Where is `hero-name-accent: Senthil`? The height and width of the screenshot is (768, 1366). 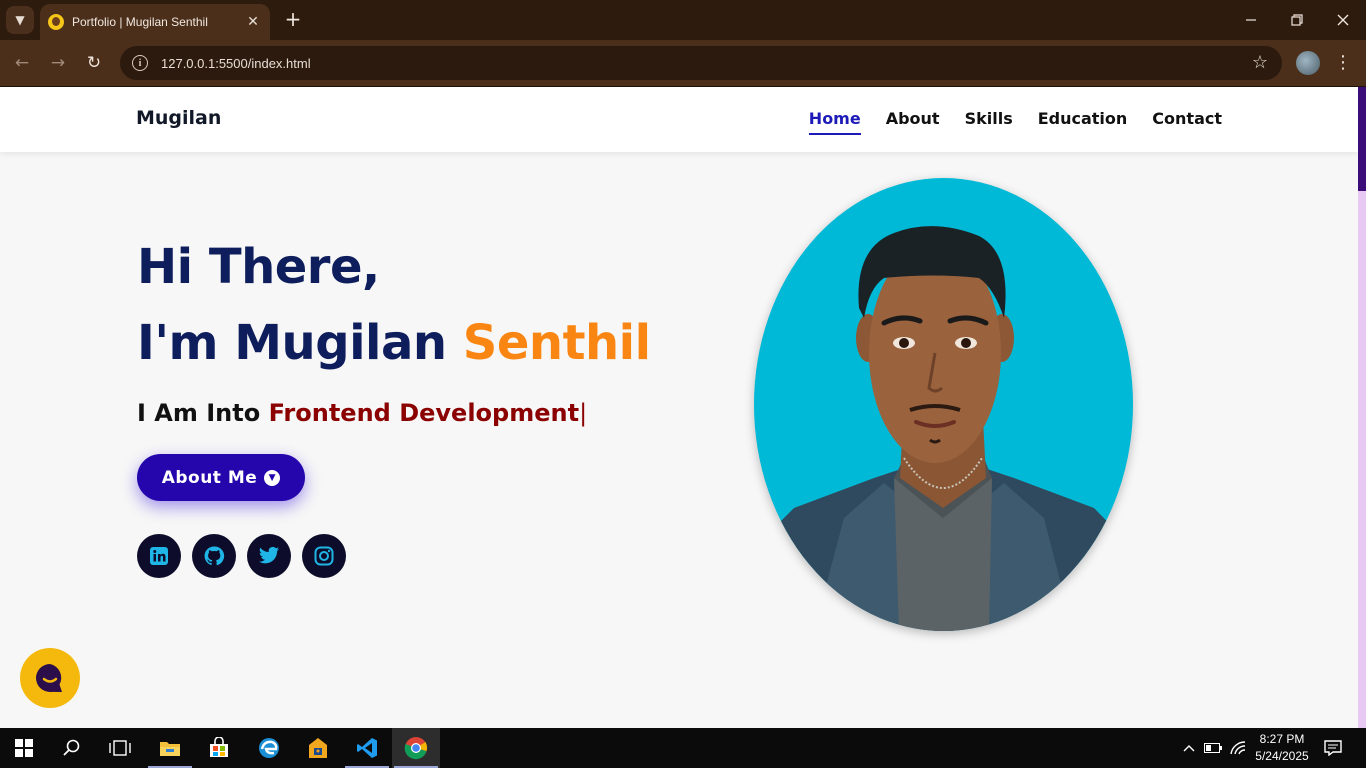 hero-name-accent: Senthil is located at coordinates (556, 343).